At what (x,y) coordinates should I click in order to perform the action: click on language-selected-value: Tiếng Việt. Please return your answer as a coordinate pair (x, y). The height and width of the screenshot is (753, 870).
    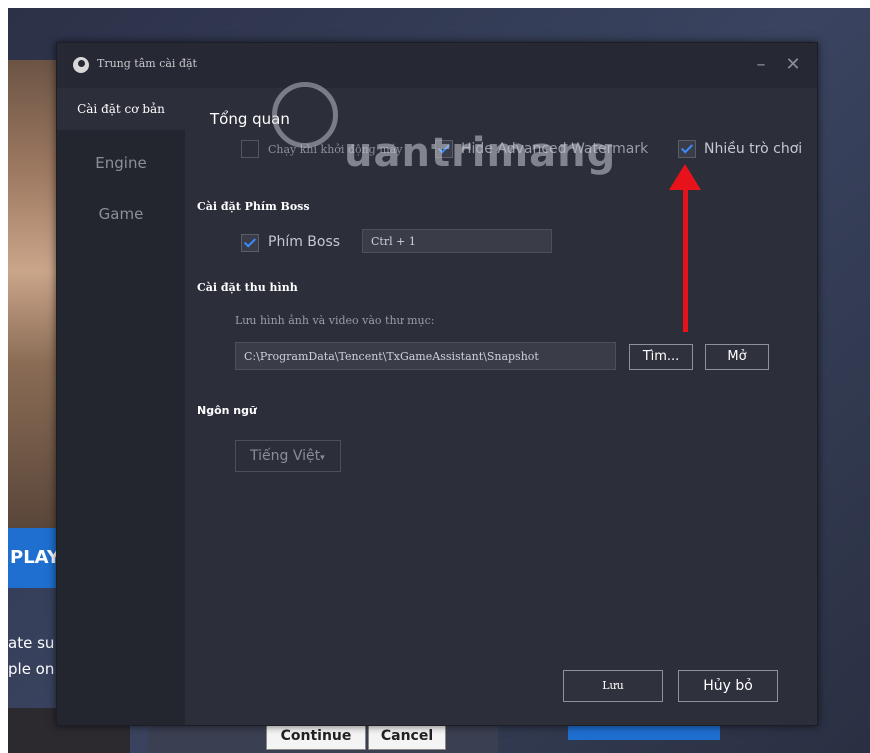
    Looking at the image, I should click on (285, 456).